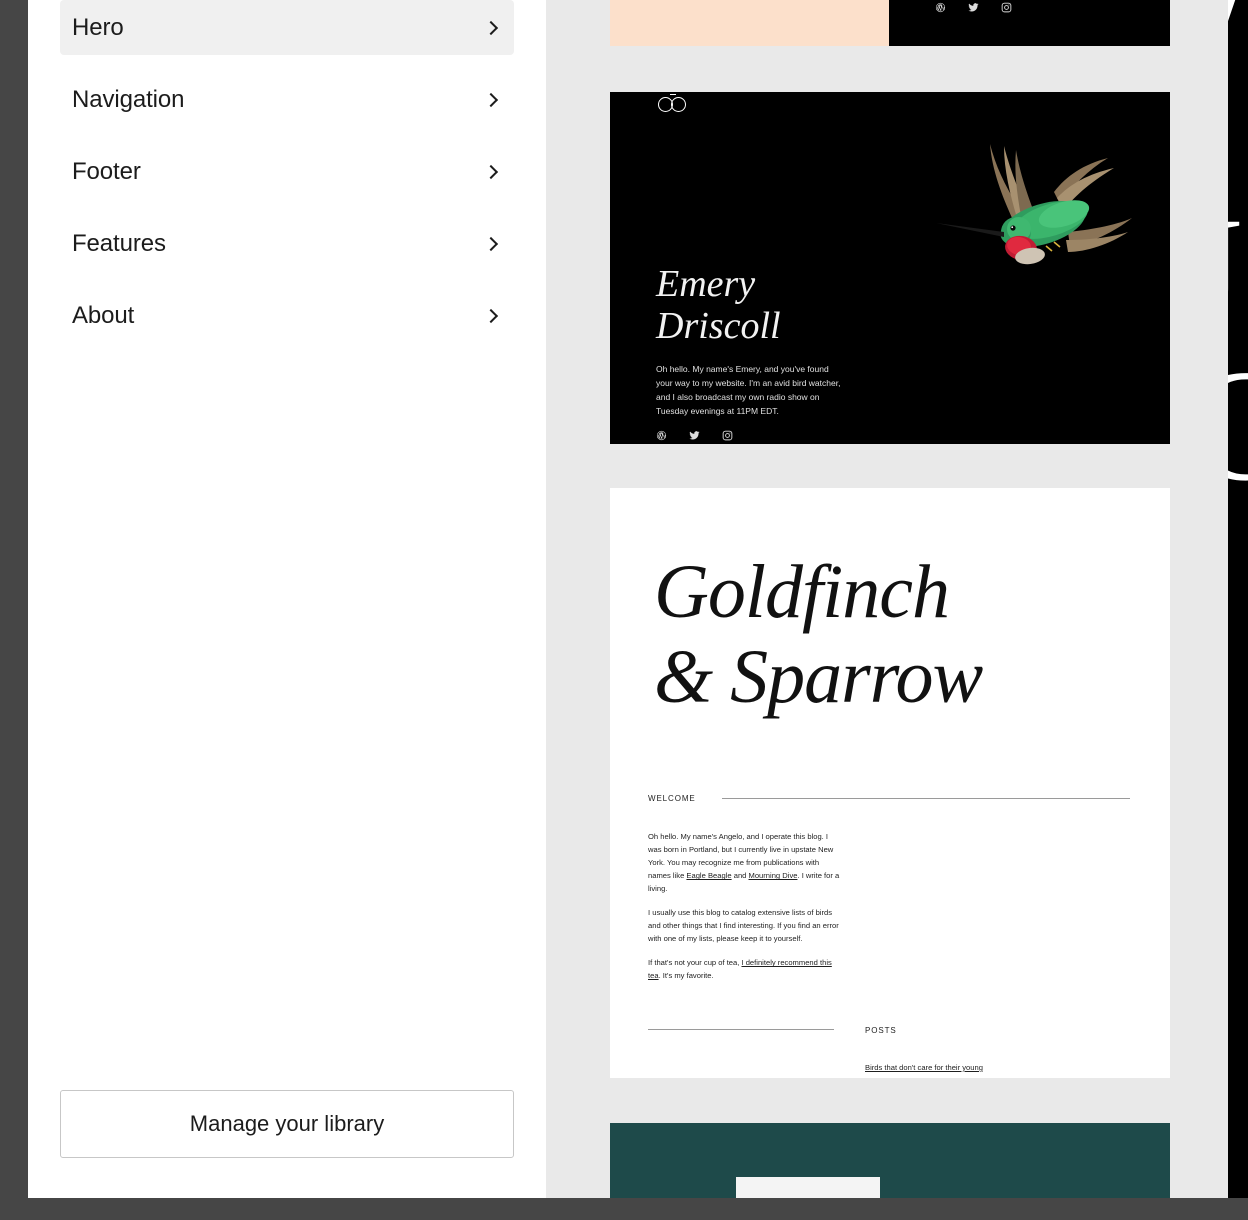 This screenshot has height=1220, width=1248. I want to click on posts-label: POSTS, so click(881, 1030).